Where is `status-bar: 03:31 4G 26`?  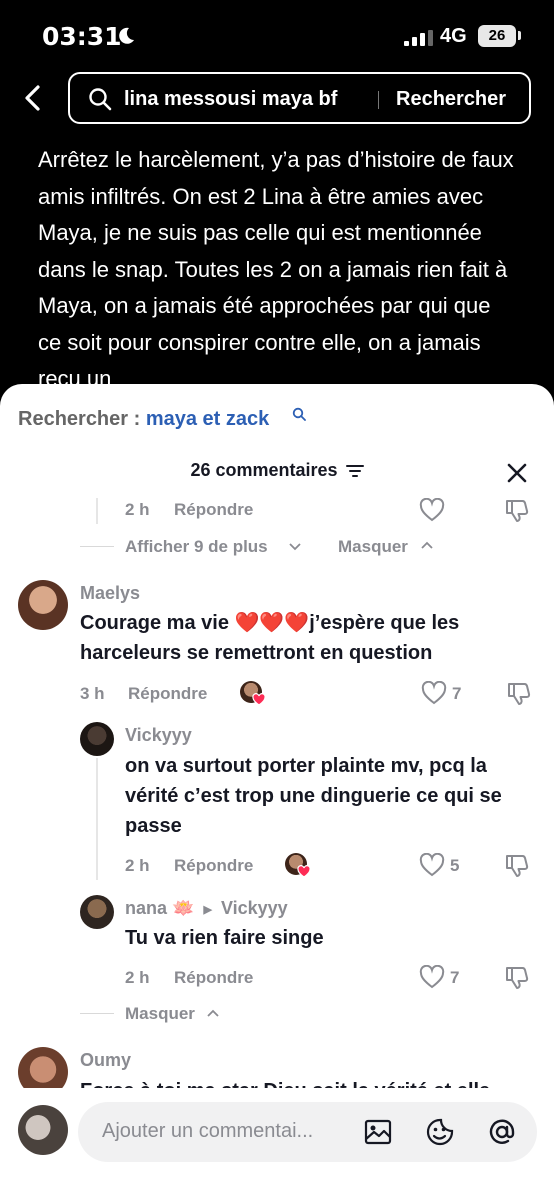 status-bar: 03:31 4G 26 is located at coordinates (277, 35).